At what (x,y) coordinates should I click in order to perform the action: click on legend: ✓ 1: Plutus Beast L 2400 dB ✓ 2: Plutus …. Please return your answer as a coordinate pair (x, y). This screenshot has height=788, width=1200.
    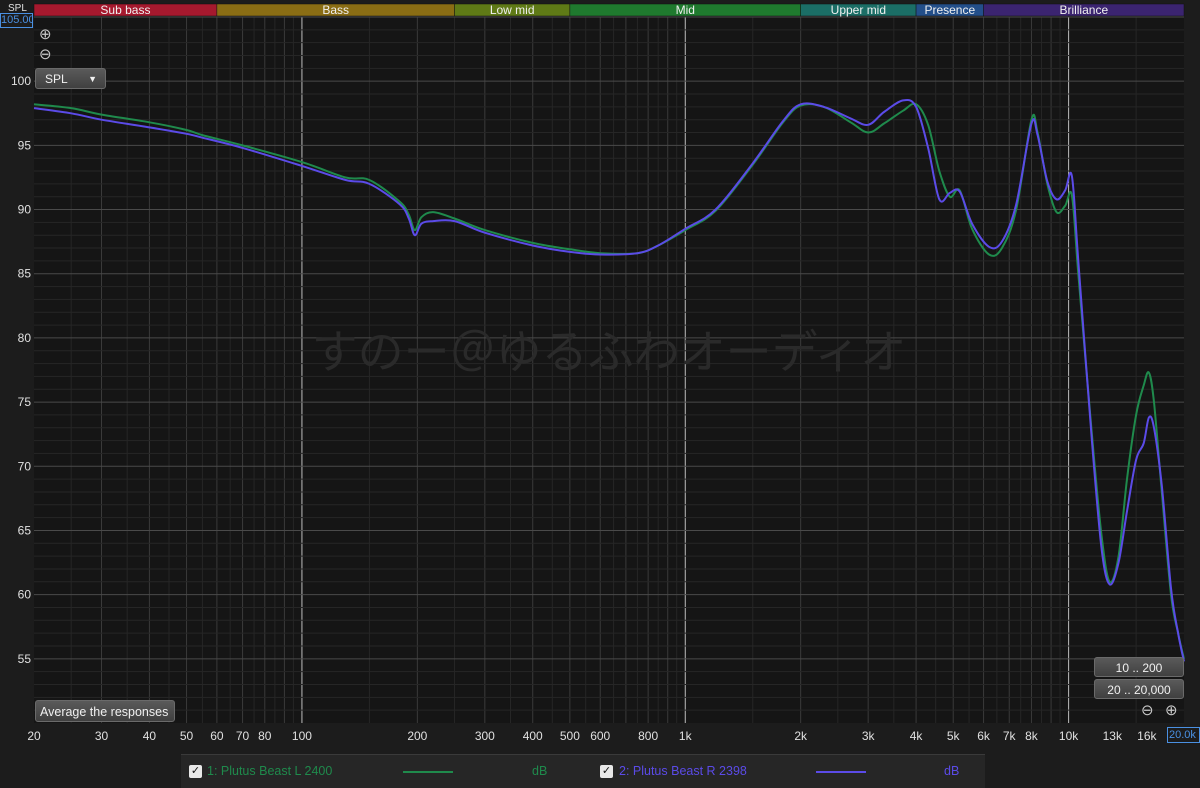
    Looking at the image, I should click on (583, 771).